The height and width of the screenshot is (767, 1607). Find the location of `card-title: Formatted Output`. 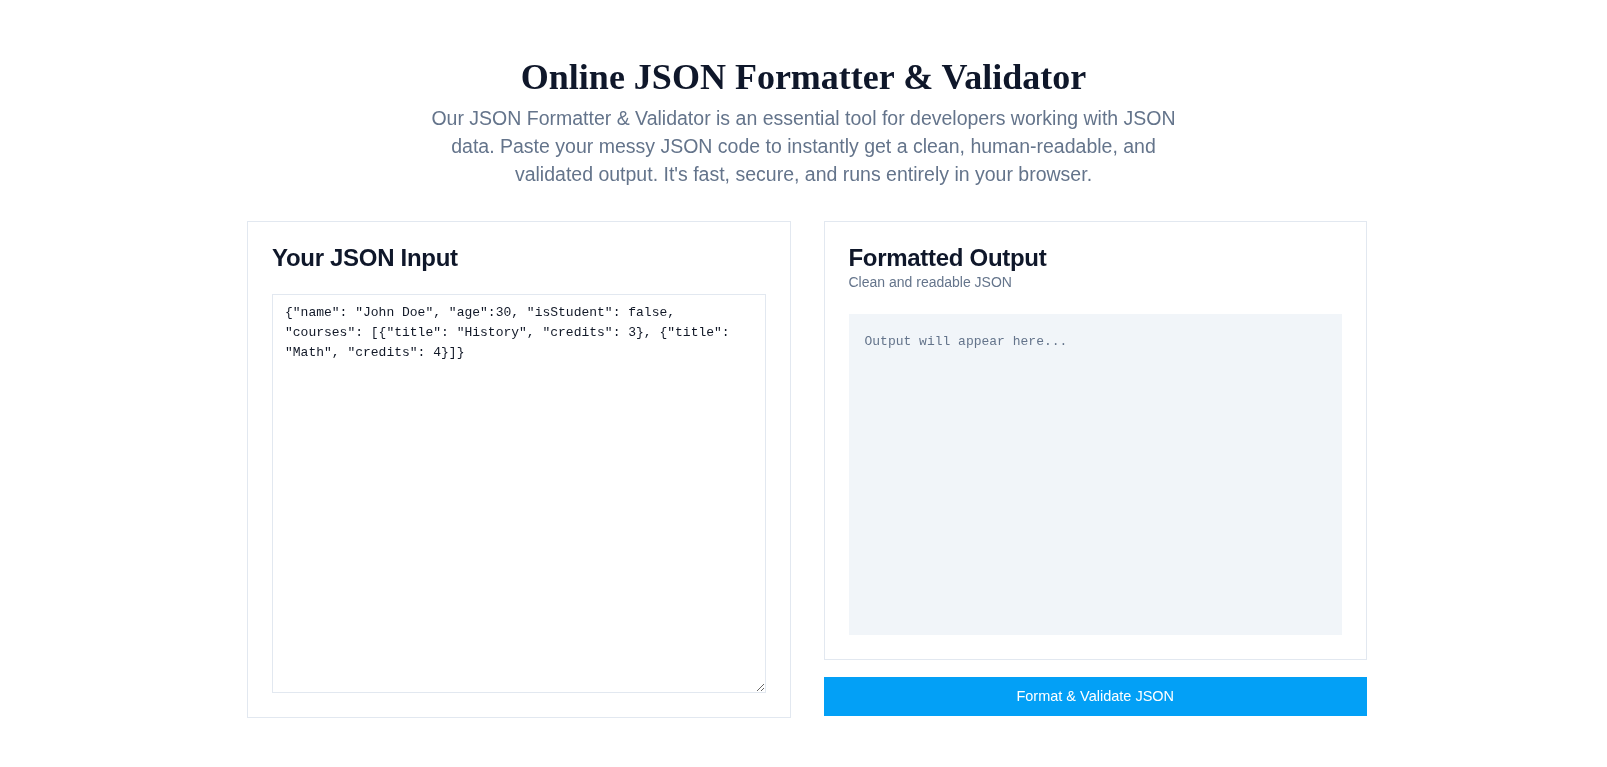

card-title: Formatted Output is located at coordinates (948, 258).